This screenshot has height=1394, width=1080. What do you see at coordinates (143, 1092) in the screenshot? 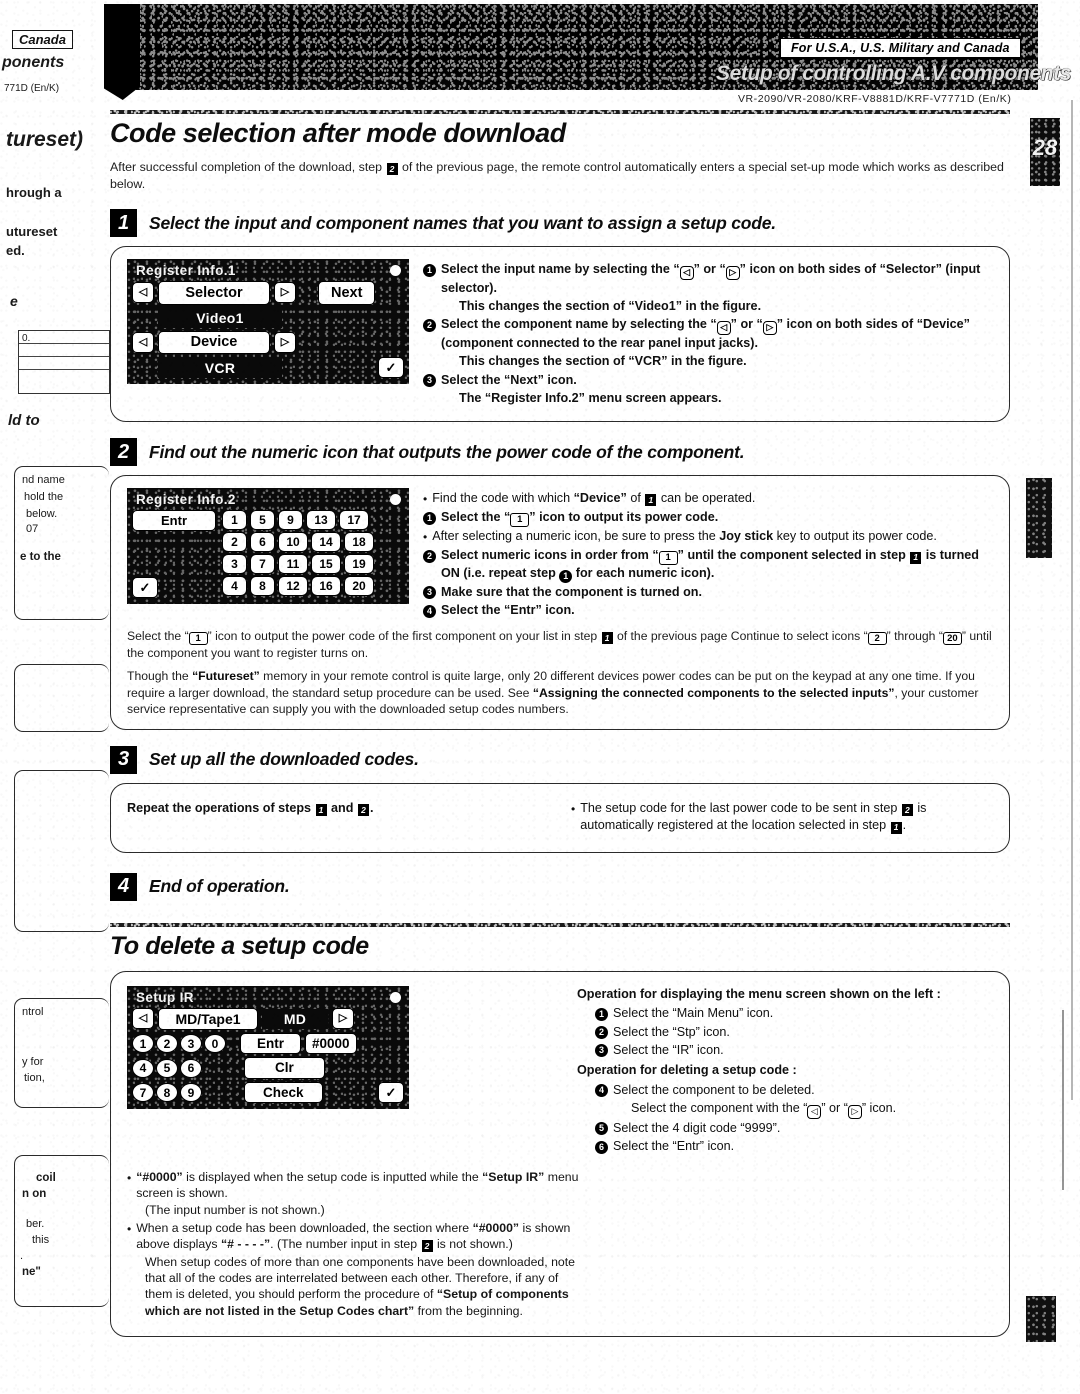
I see `setup-ir-key-7: 7` at bounding box center [143, 1092].